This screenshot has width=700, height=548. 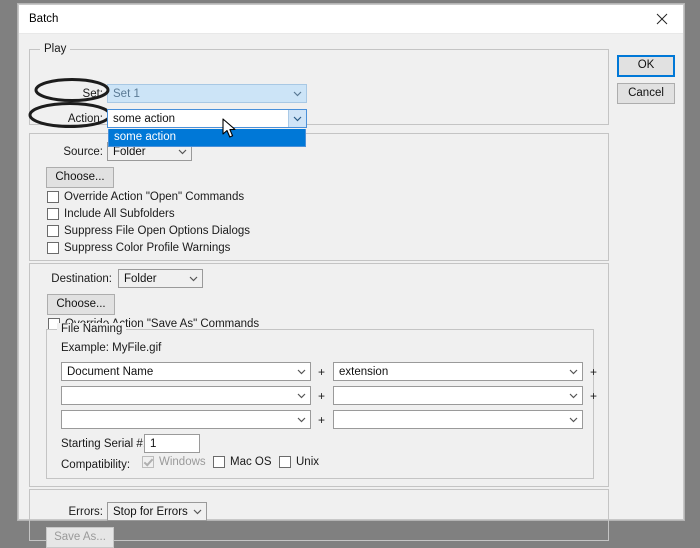 What do you see at coordinates (646, 66) in the screenshot?
I see `ok-button: OK` at bounding box center [646, 66].